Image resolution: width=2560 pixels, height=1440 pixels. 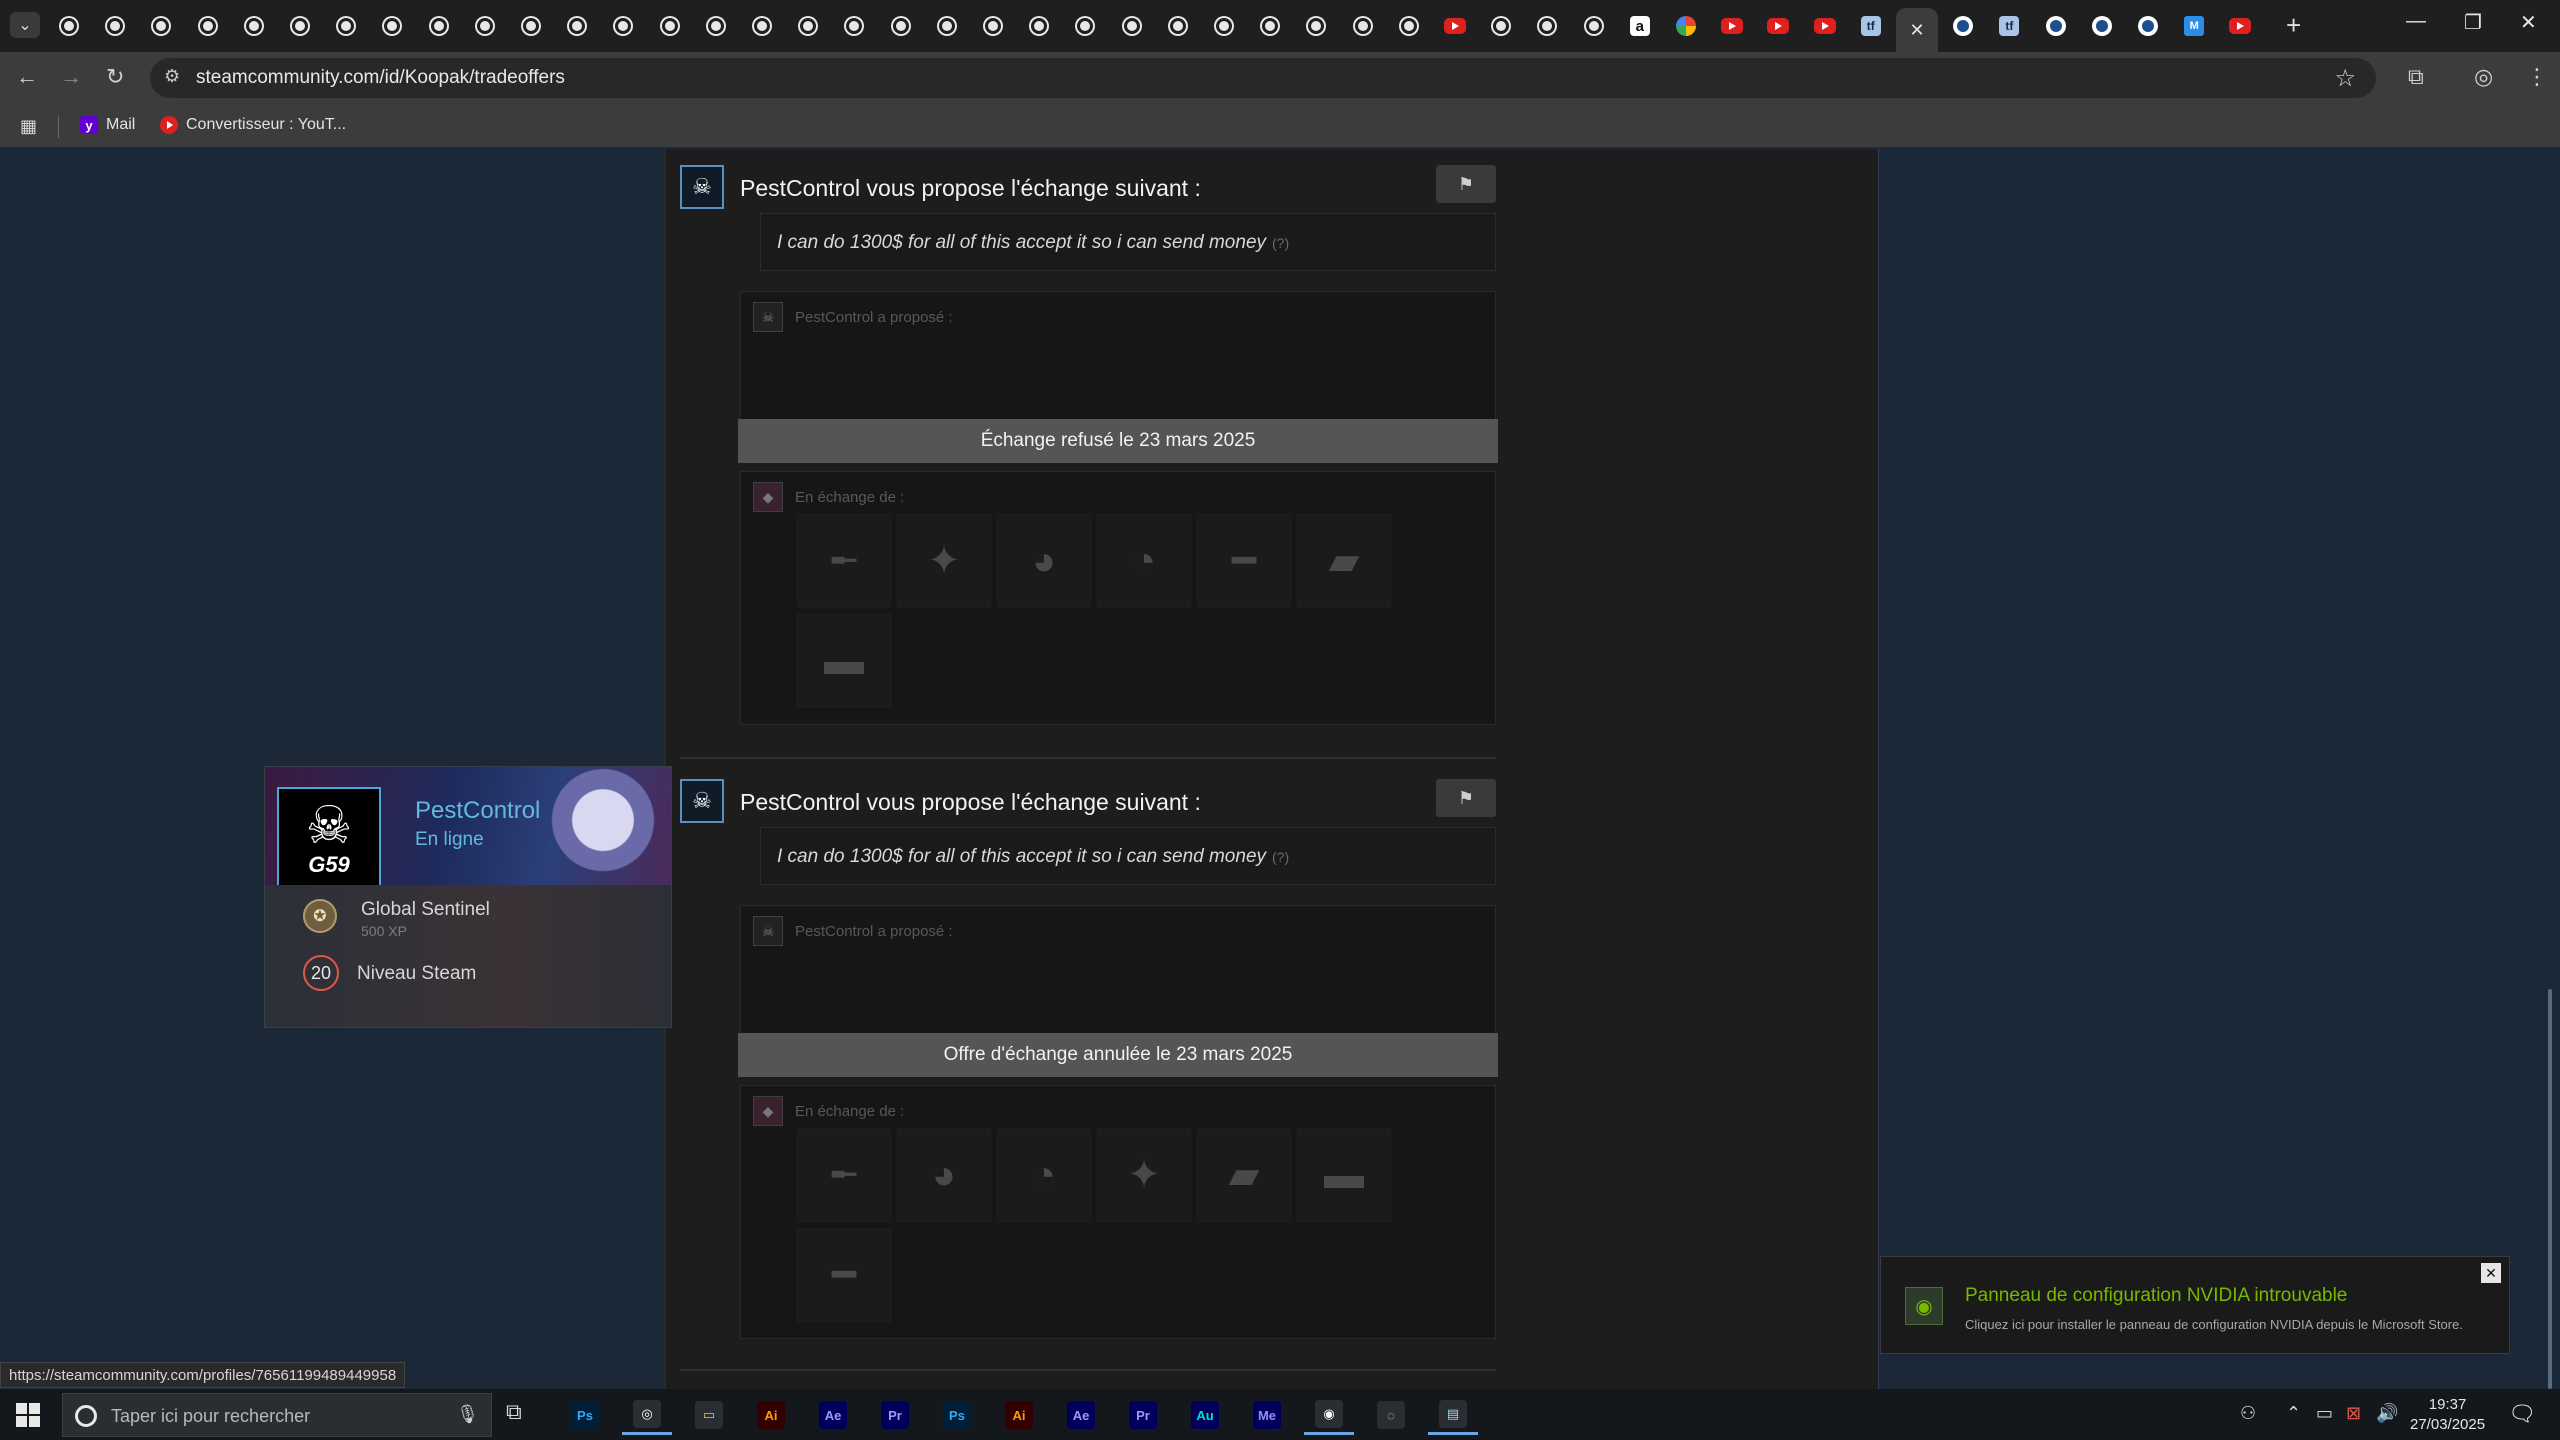 What do you see at coordinates (2416, 77) in the screenshot?
I see `extensions-icon: ⧉` at bounding box center [2416, 77].